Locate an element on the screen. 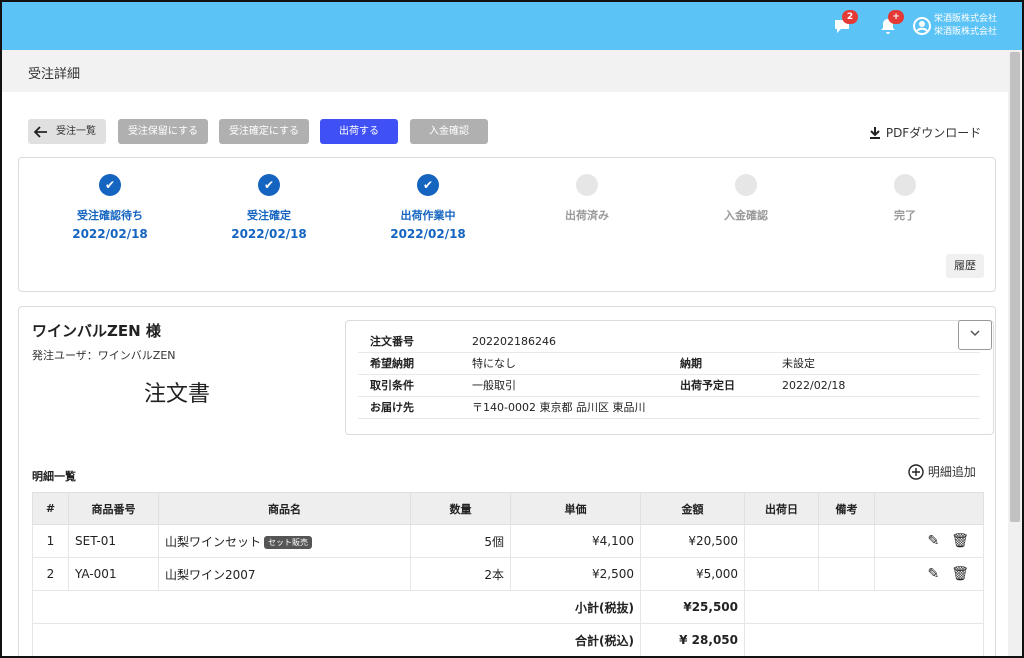 The image size is (1024, 658). table-row: 2 YA-001 山梨ワイン2007 2本 ¥2,500 ¥5,000 ✎ 🗑 is located at coordinates (508, 574).